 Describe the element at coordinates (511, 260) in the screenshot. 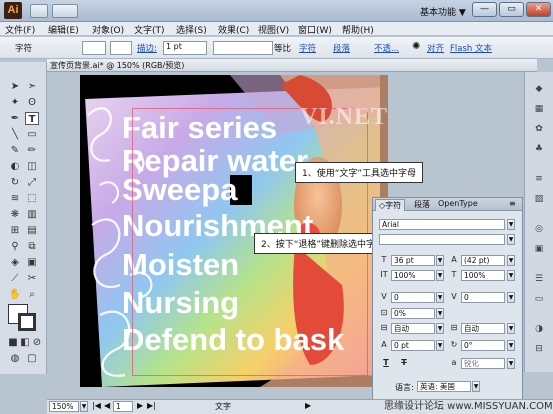

I see `leading-dropdown-icon: ▼` at that location.